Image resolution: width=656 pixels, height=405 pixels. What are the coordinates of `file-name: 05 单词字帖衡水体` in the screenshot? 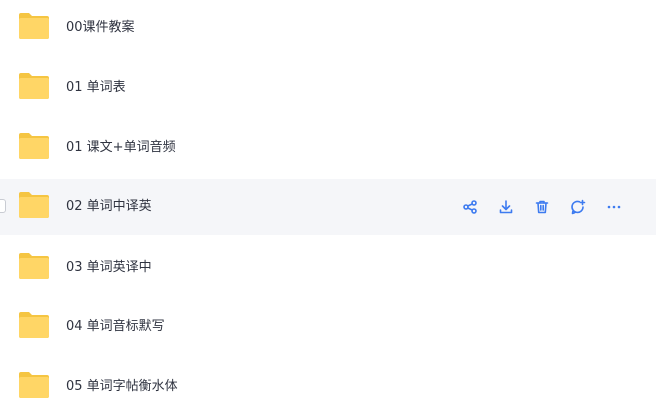 It's located at (122, 382).